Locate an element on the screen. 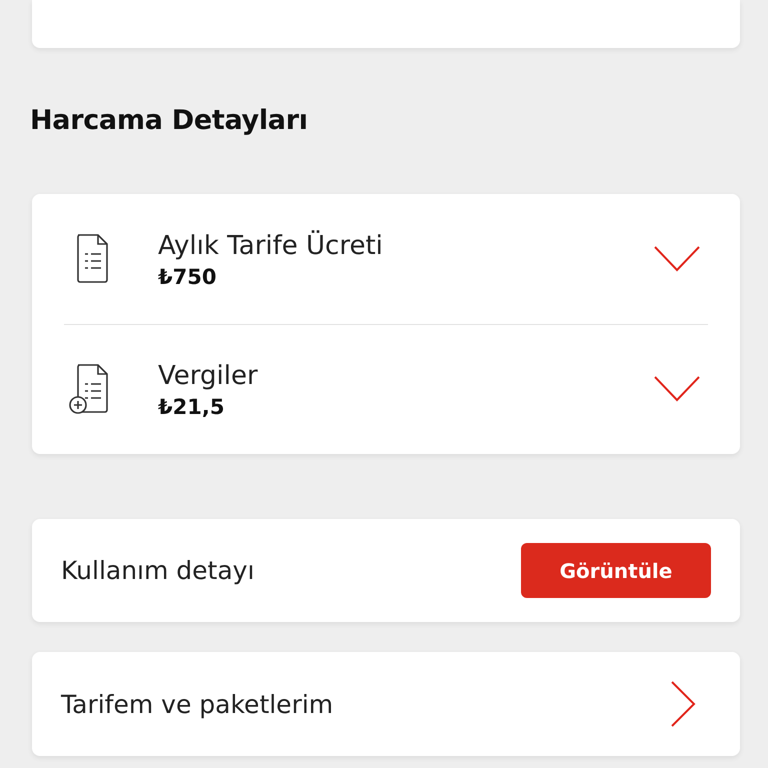 The width and height of the screenshot is (768, 768). charge-title: Aylık Tarife Ücreti is located at coordinates (271, 246).